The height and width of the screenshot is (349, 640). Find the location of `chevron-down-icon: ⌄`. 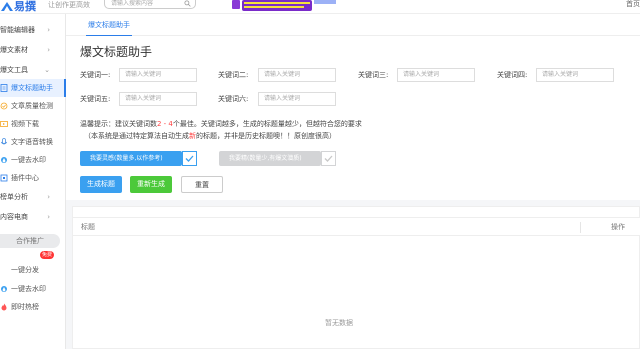

chevron-down-icon: ⌄ is located at coordinates (47, 70).